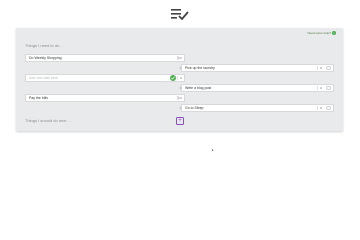 This screenshot has height=240, width=360. Describe the element at coordinates (200, 68) in the screenshot. I see `task-text: Pick up the laundry` at that location.